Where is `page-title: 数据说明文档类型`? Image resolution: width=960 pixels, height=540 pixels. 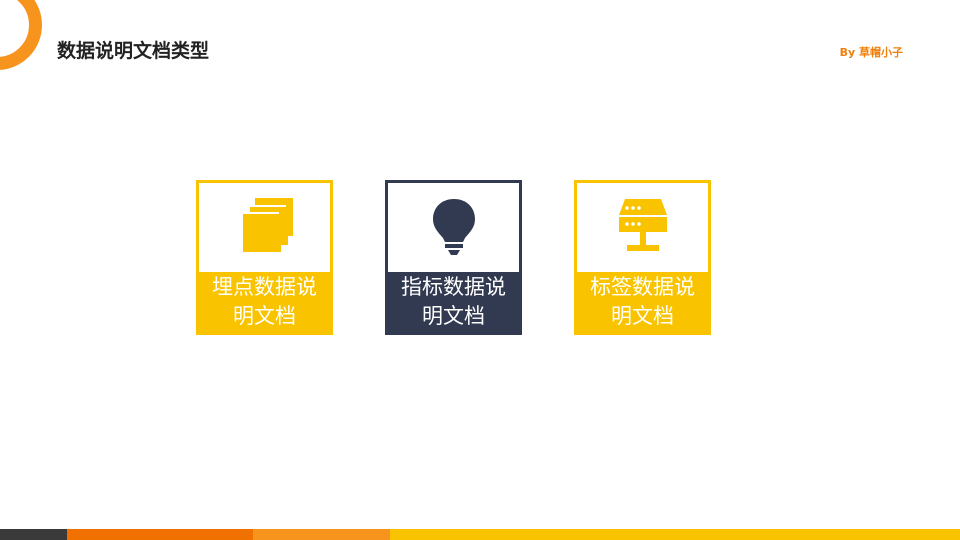 page-title: 数据说明文档类型 is located at coordinates (133, 51).